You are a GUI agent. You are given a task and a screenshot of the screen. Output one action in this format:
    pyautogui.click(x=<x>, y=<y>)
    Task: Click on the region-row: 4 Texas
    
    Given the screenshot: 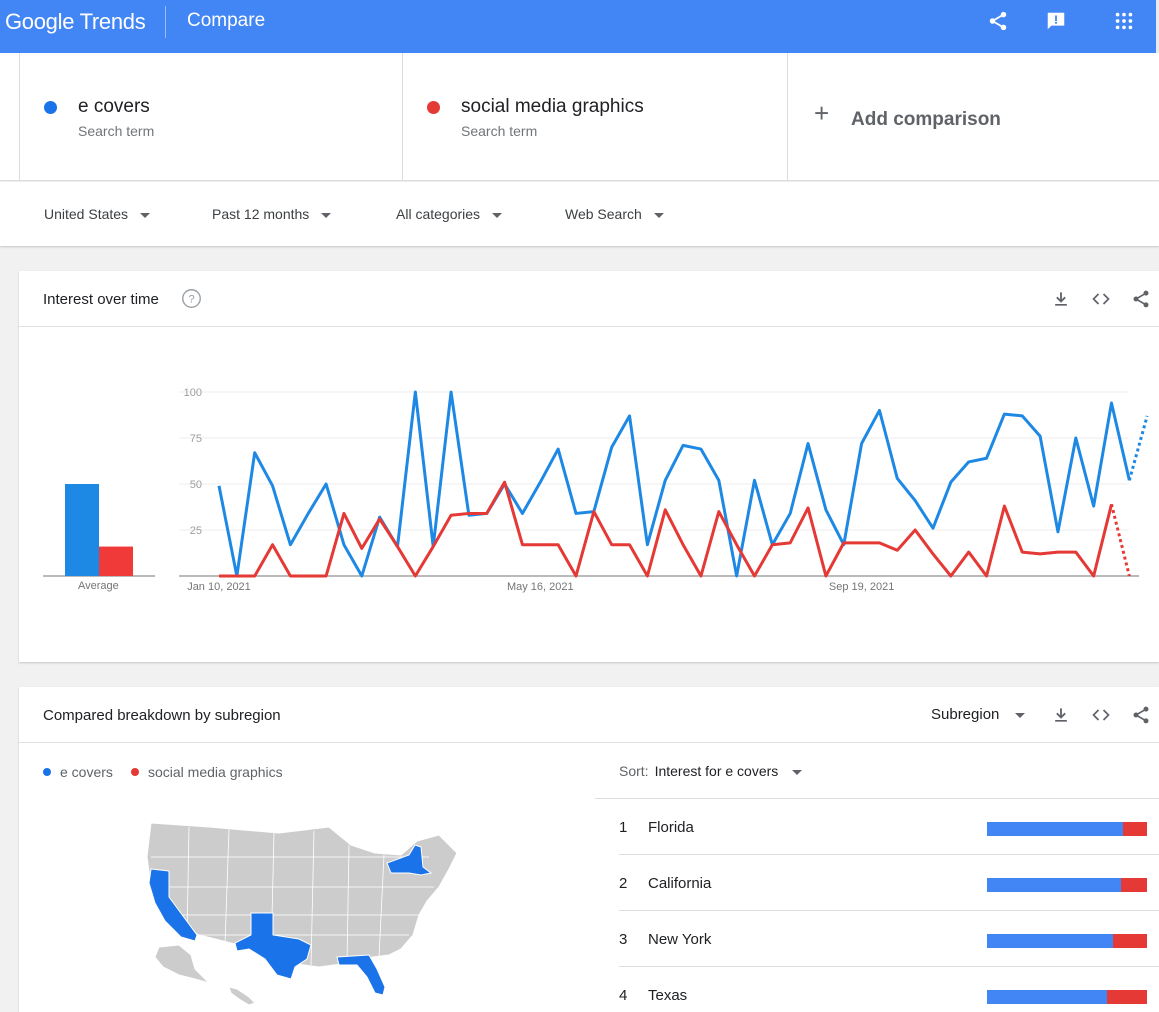 What is the action you would take?
    pyautogui.click(x=889, y=989)
    